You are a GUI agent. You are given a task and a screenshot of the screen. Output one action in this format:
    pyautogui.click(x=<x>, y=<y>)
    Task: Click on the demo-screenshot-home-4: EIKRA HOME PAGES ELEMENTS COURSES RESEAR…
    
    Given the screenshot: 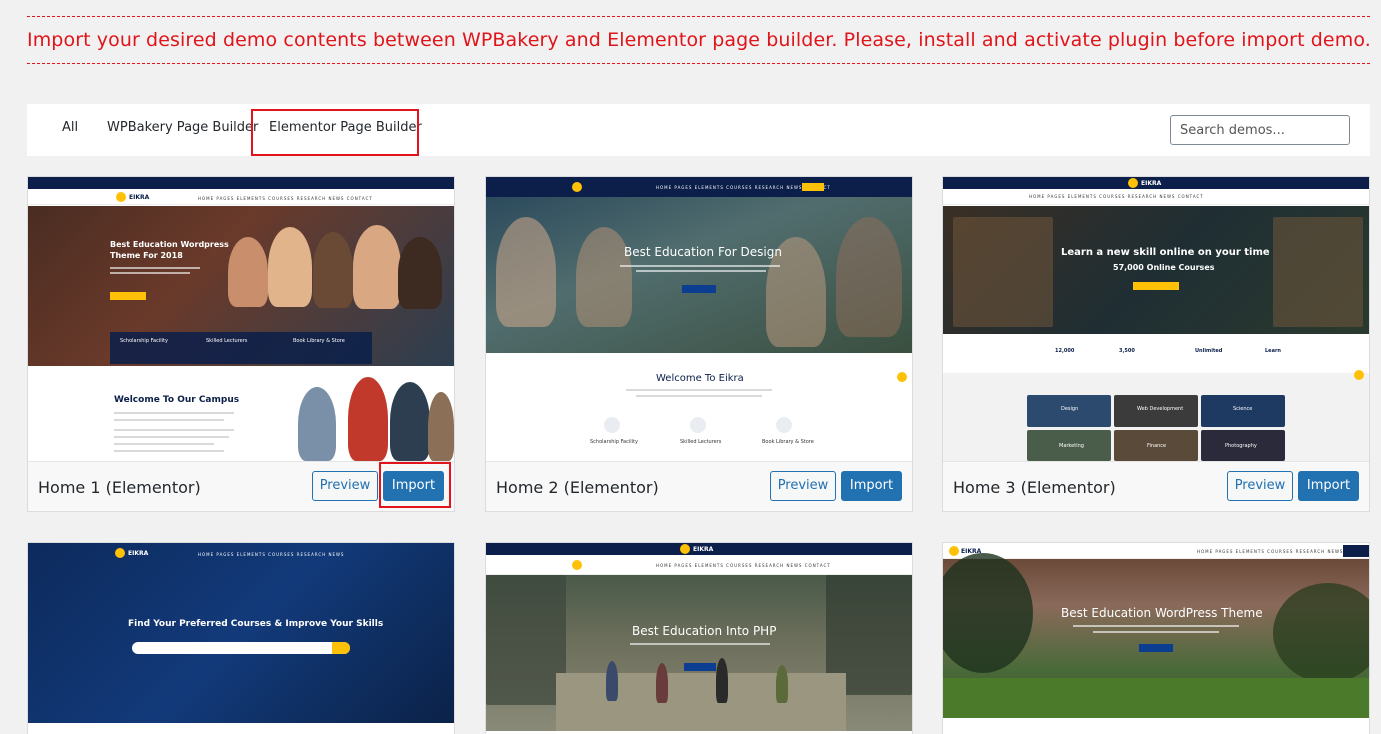 What is the action you would take?
    pyautogui.click(x=241, y=638)
    